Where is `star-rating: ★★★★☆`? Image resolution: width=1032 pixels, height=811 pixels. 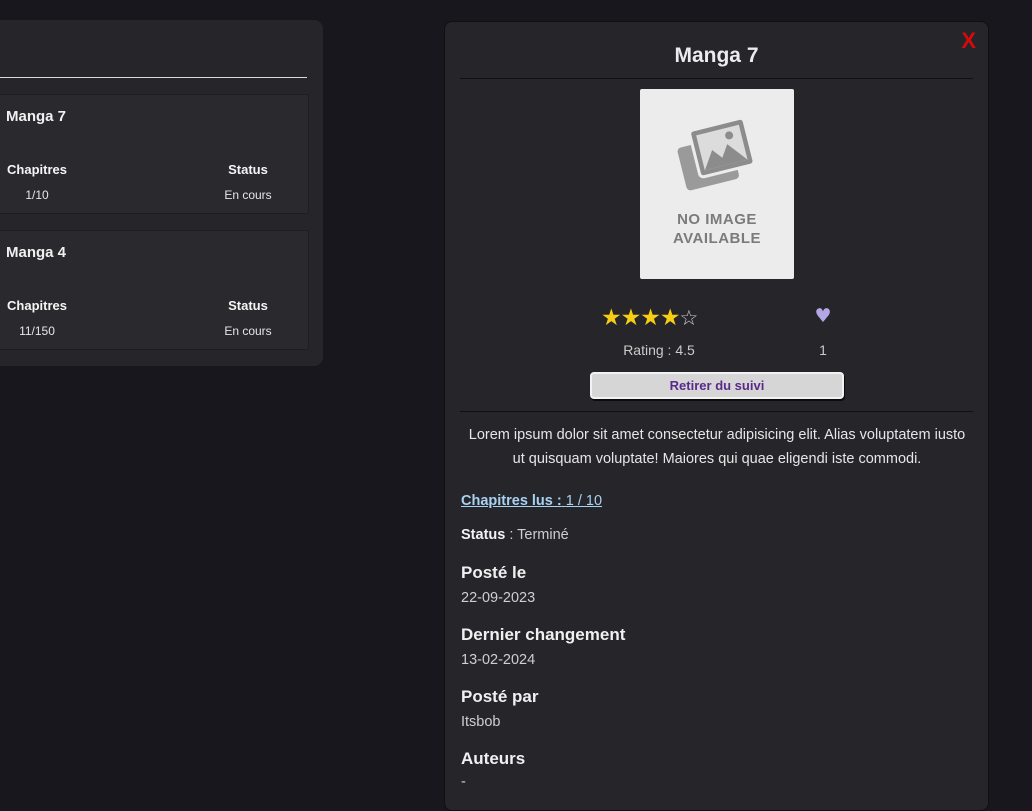 star-rating: ★★★★☆ is located at coordinates (650, 318).